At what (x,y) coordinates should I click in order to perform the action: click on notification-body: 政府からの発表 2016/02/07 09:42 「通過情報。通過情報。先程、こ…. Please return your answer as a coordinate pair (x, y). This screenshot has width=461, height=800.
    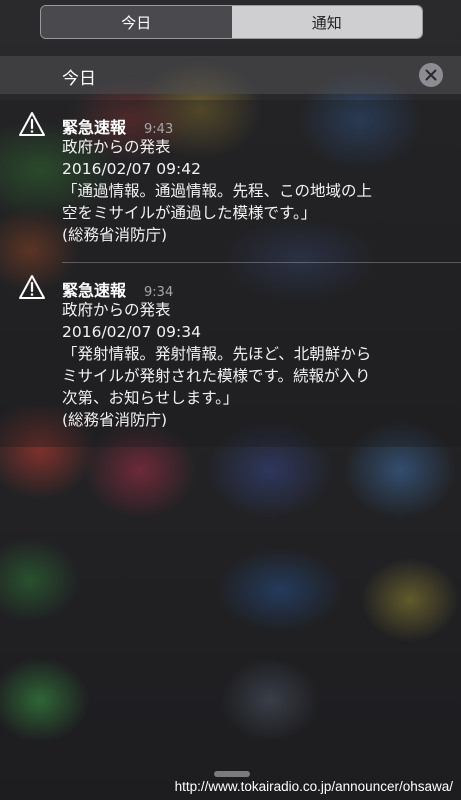
    Looking at the image, I should click on (217, 191).